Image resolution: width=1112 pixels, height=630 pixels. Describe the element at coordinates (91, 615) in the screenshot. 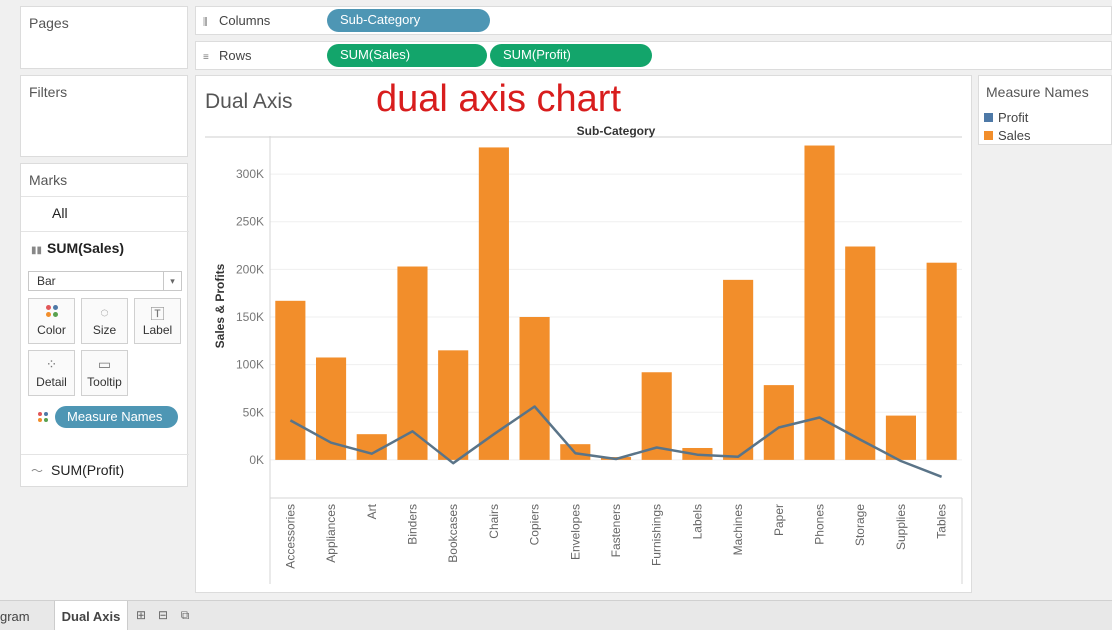

I see `tab-dual-axis: Dual Axis` at that location.